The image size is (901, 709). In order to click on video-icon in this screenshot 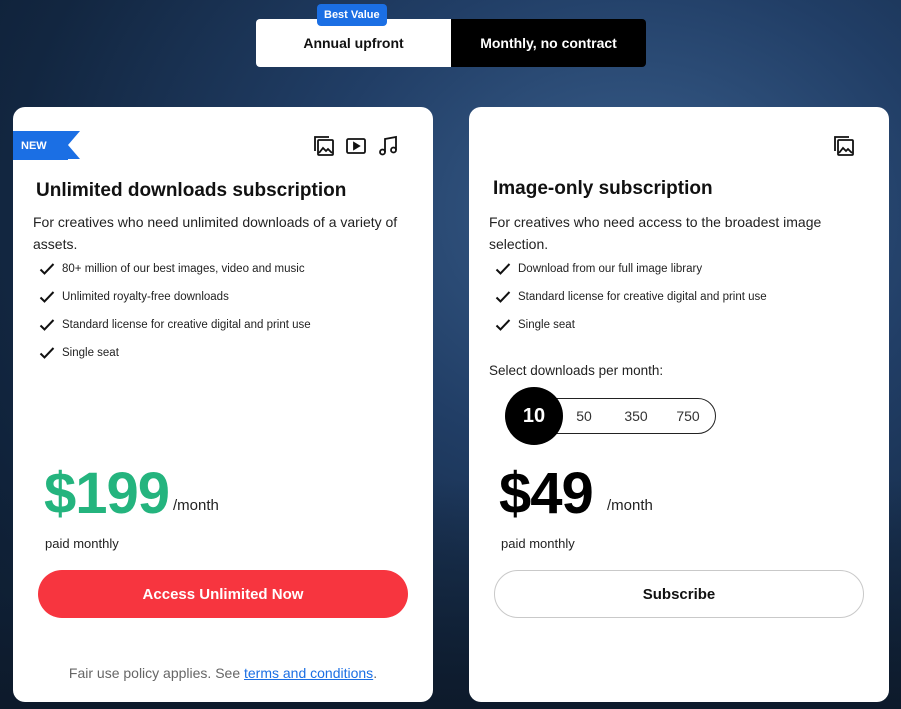, I will do `click(356, 146)`.